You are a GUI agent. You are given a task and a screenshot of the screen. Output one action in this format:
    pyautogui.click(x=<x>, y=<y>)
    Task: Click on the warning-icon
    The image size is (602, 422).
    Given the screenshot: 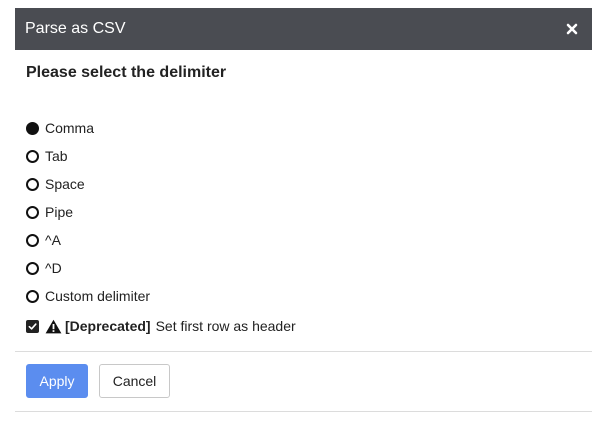 What is the action you would take?
    pyautogui.click(x=53, y=326)
    